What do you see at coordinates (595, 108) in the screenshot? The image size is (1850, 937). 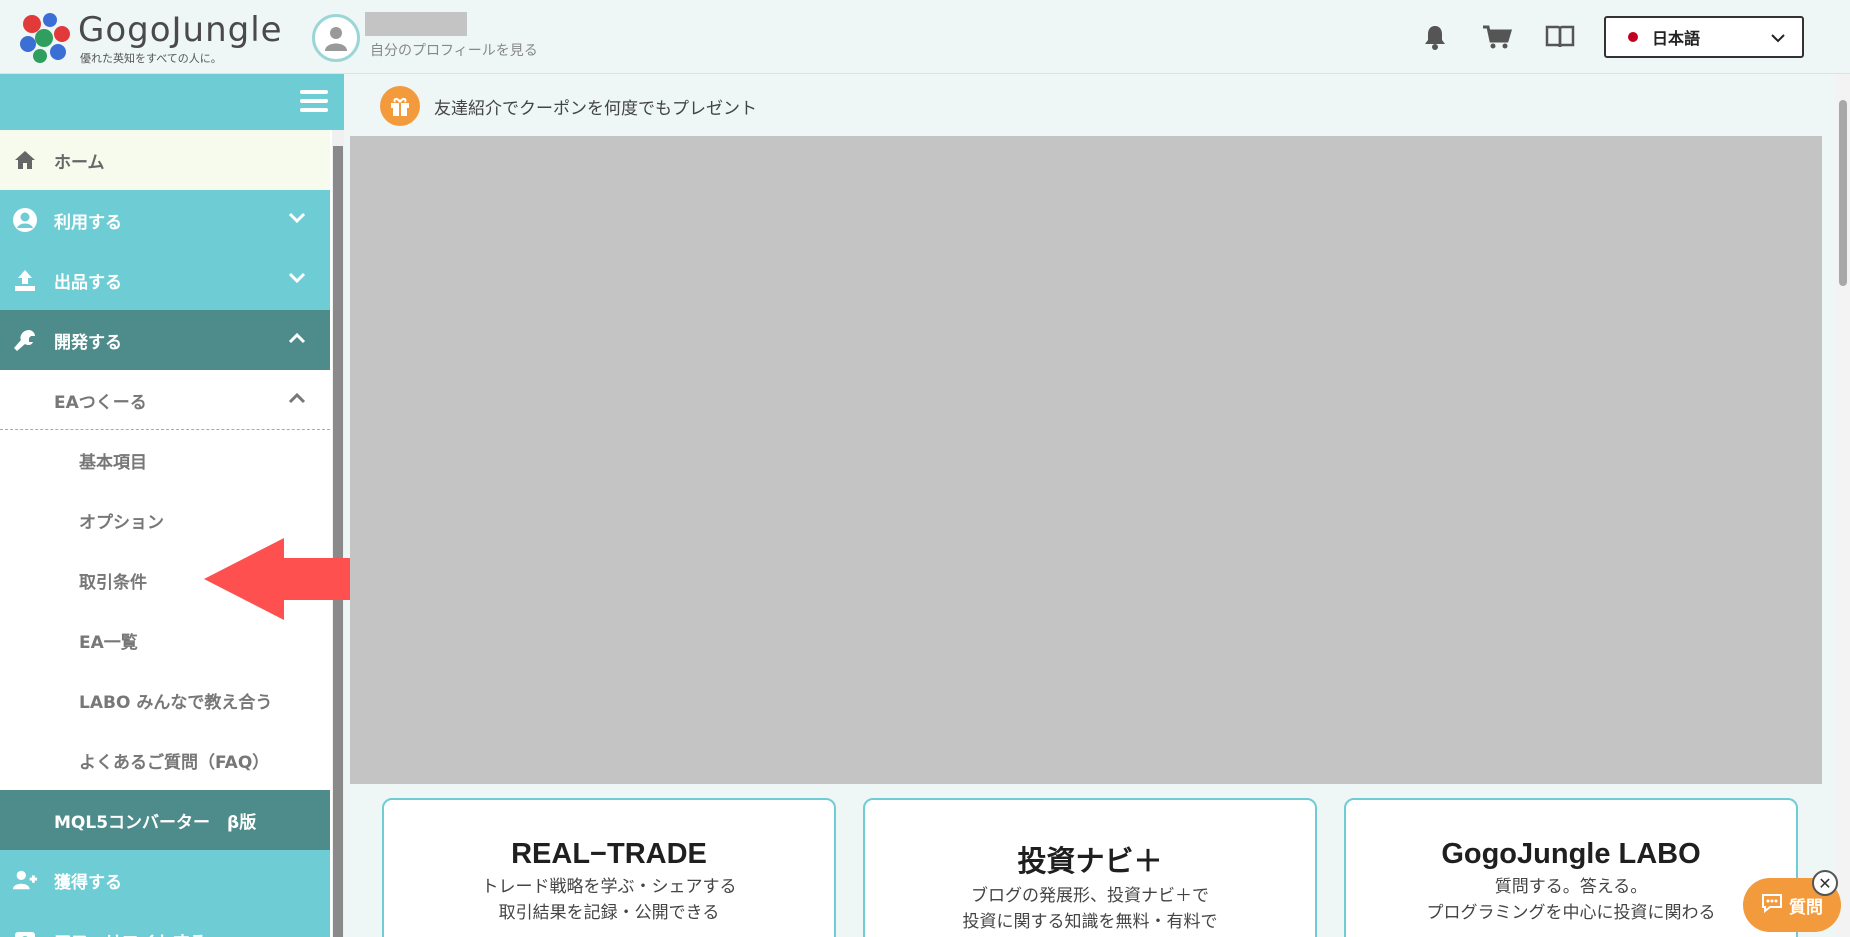 I see `referral-banner-text: 友達紹介でクーポンを何度でもプレゼント` at bounding box center [595, 108].